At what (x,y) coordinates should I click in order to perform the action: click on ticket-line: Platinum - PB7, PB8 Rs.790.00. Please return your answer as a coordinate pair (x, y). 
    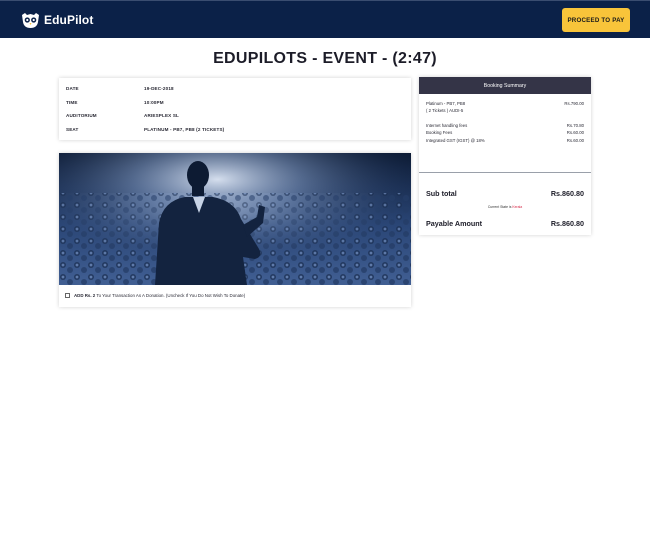
    Looking at the image, I should click on (505, 103).